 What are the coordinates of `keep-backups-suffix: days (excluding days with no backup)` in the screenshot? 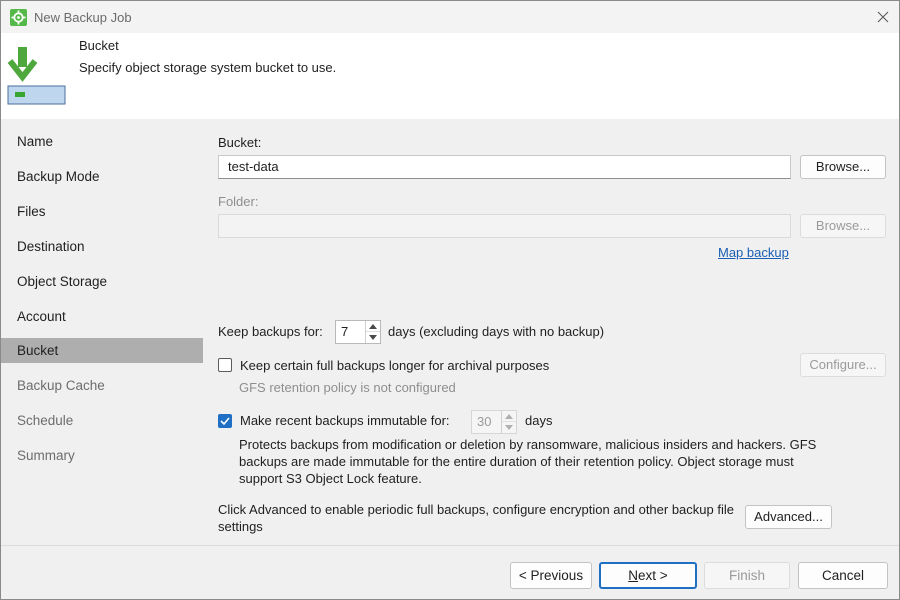 It's located at (496, 331).